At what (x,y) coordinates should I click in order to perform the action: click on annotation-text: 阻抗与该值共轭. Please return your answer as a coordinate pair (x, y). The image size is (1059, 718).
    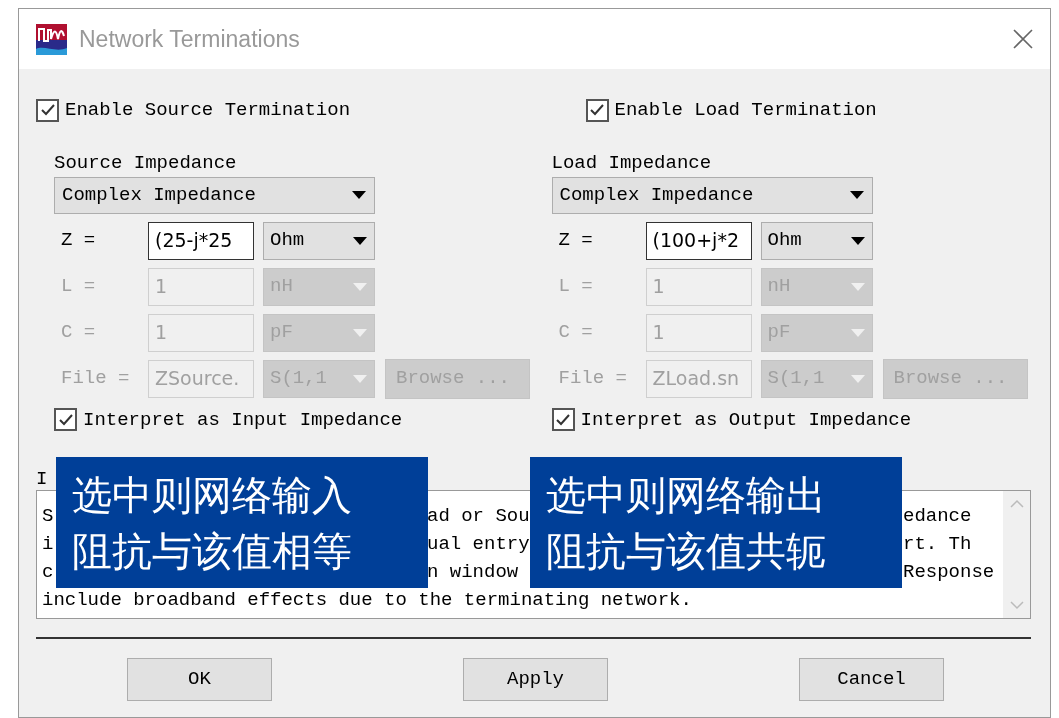
    Looking at the image, I should click on (686, 551).